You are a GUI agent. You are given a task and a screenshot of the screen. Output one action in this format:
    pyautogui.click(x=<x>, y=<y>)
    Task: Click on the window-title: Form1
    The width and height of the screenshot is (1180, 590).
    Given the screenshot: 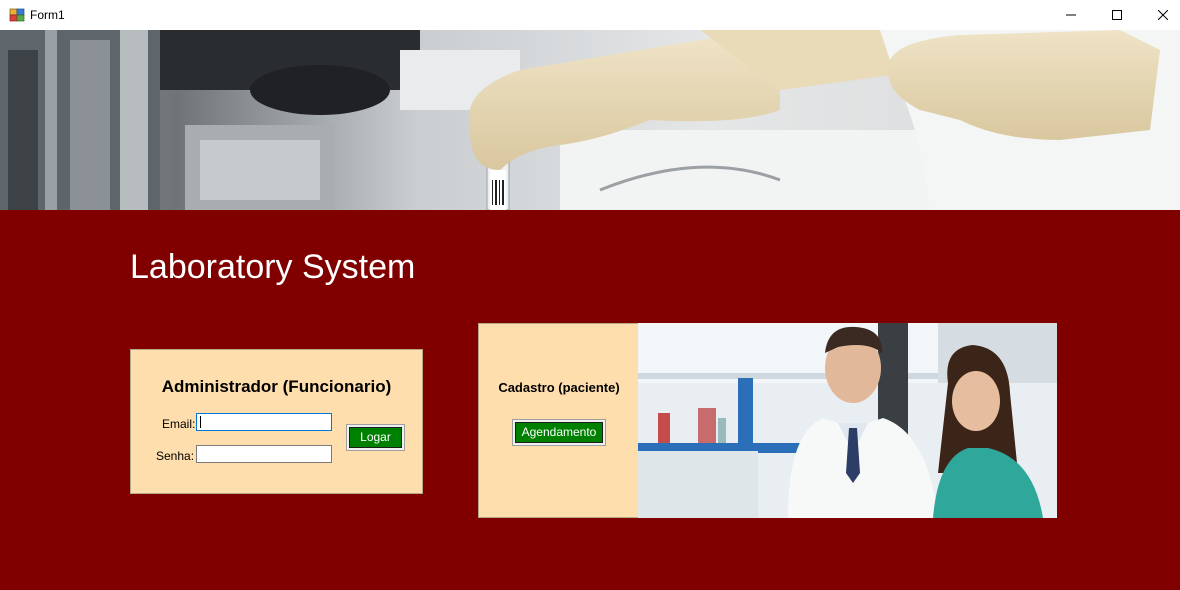 What is the action you would take?
    pyautogui.click(x=47, y=15)
    